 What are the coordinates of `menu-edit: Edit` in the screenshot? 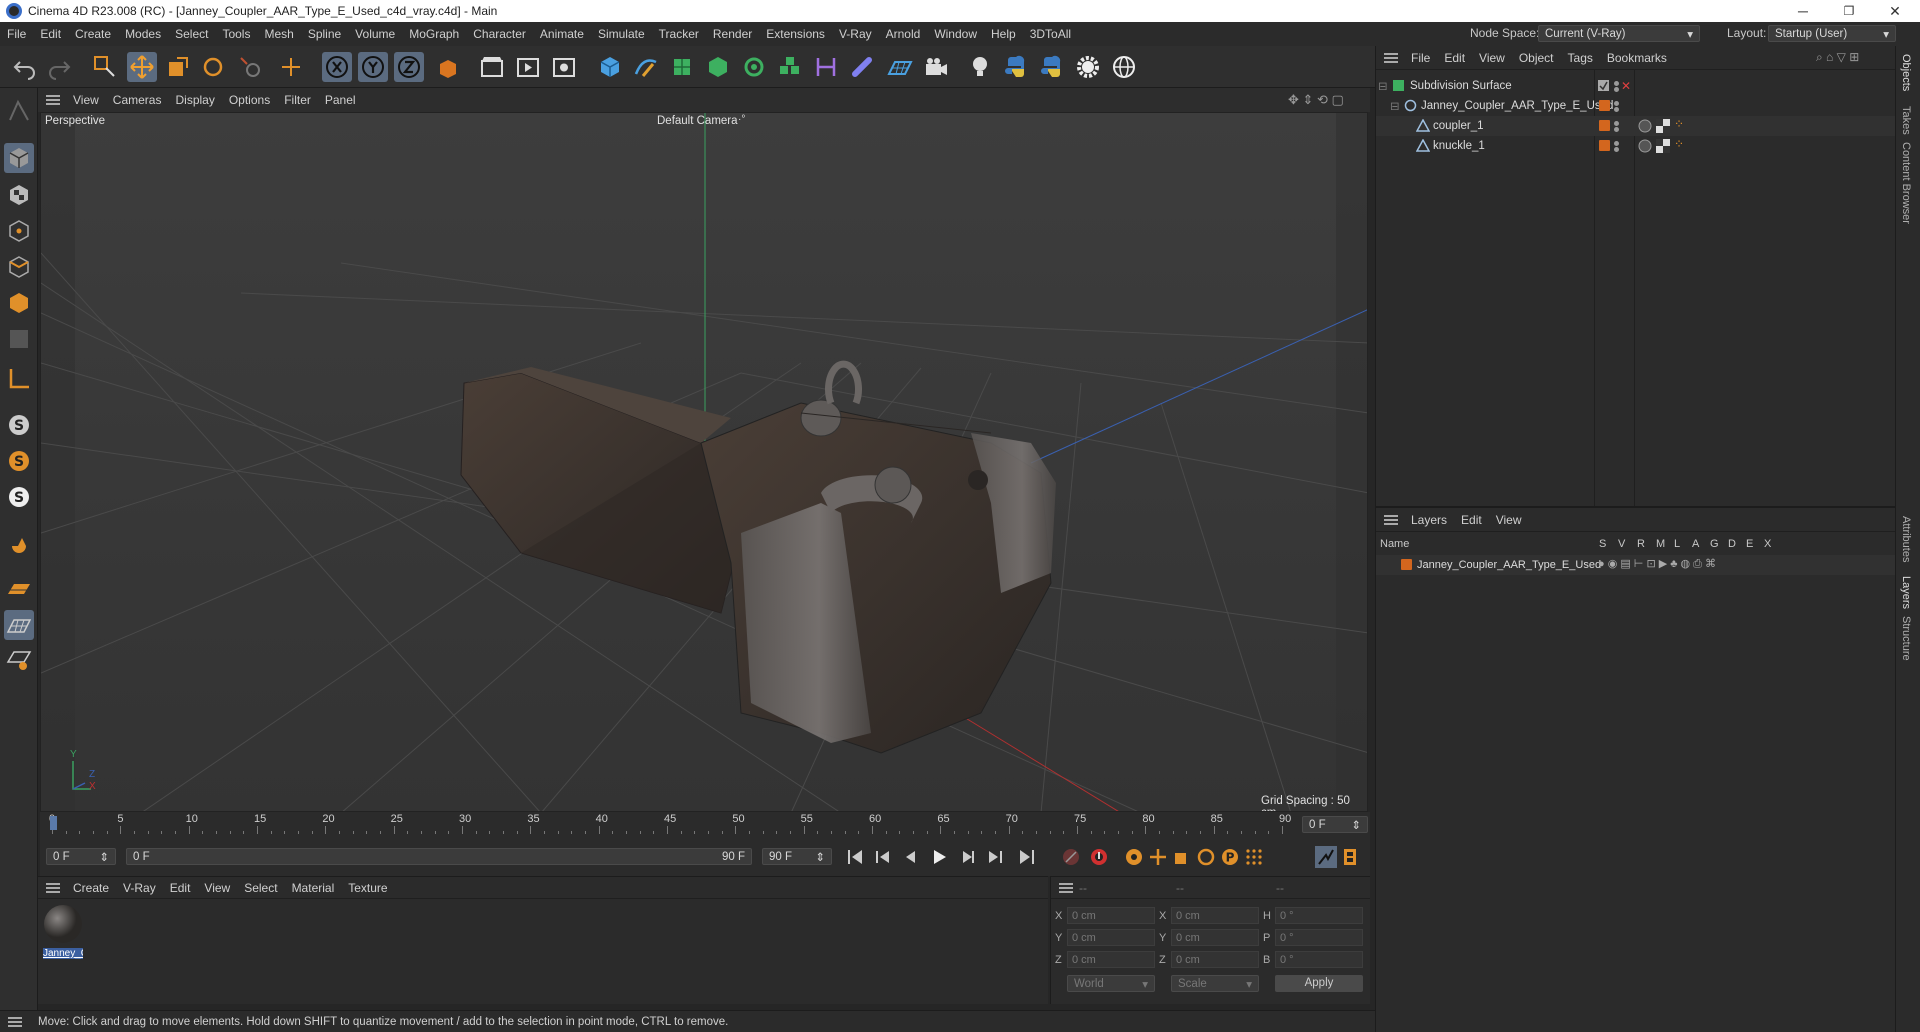 It's located at (50, 34).